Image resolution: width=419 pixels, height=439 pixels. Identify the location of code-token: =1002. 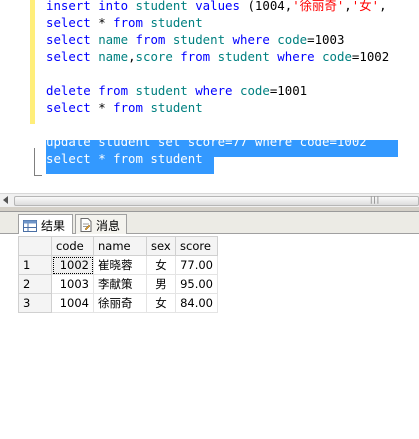
(370, 56).